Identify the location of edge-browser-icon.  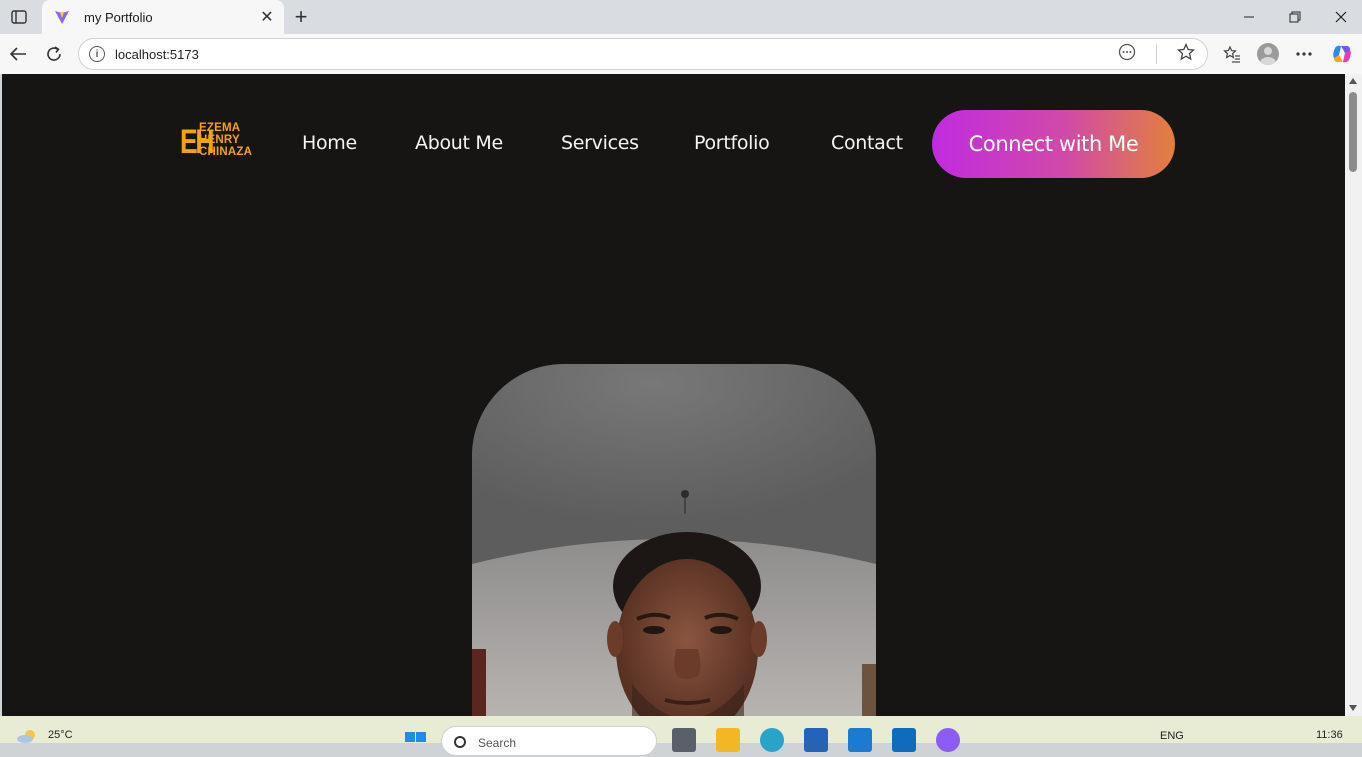
(772, 740).